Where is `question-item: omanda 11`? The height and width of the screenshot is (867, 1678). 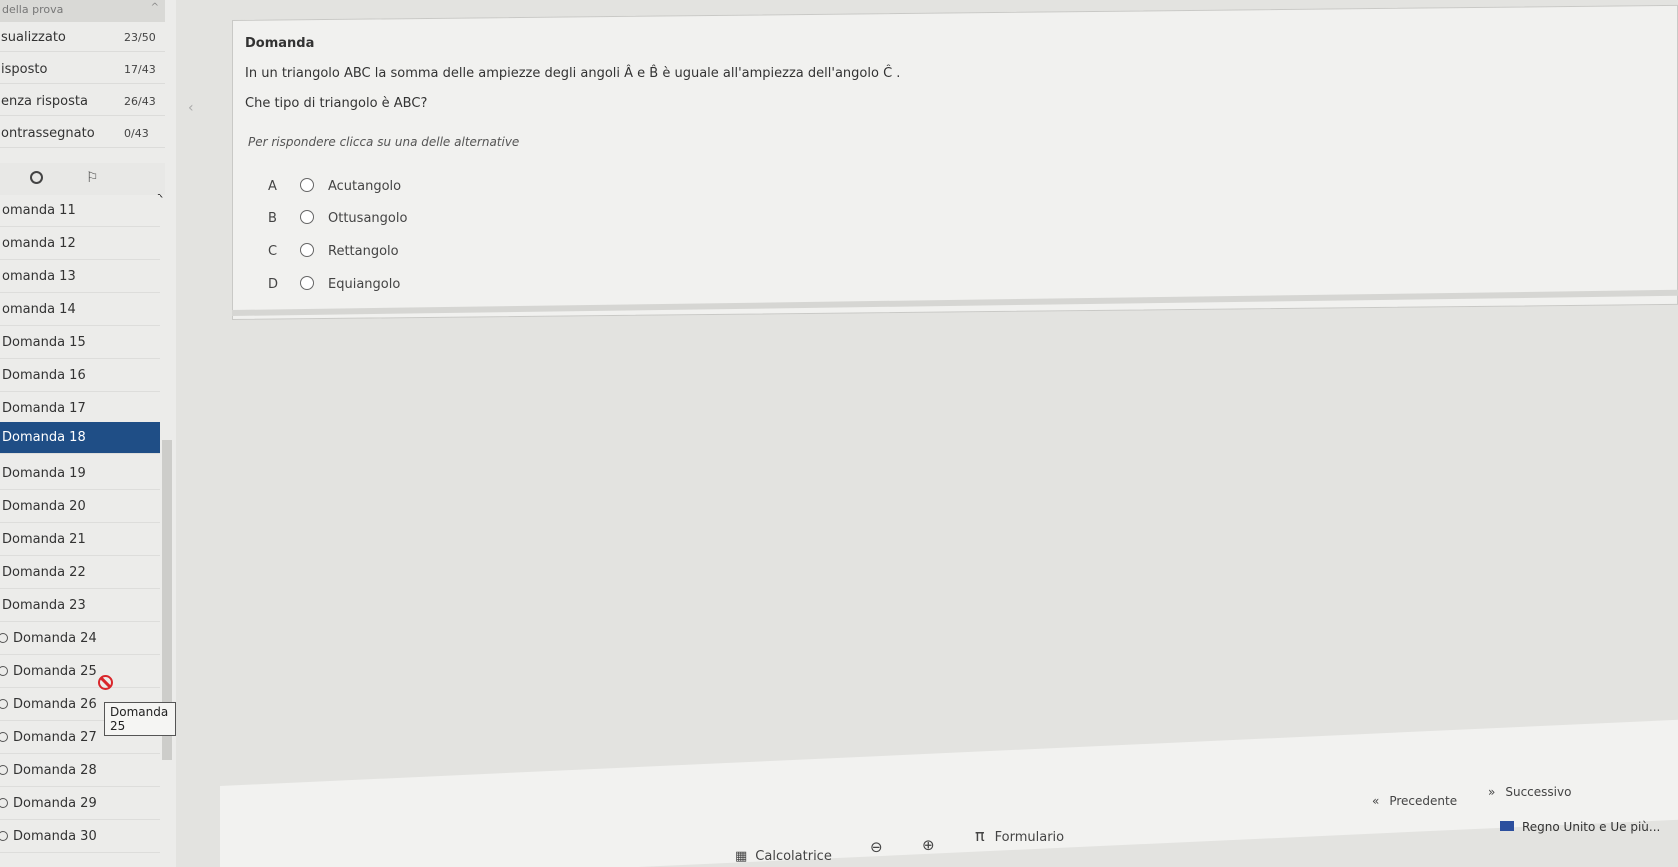
question-item: omanda 11 is located at coordinates (80, 211).